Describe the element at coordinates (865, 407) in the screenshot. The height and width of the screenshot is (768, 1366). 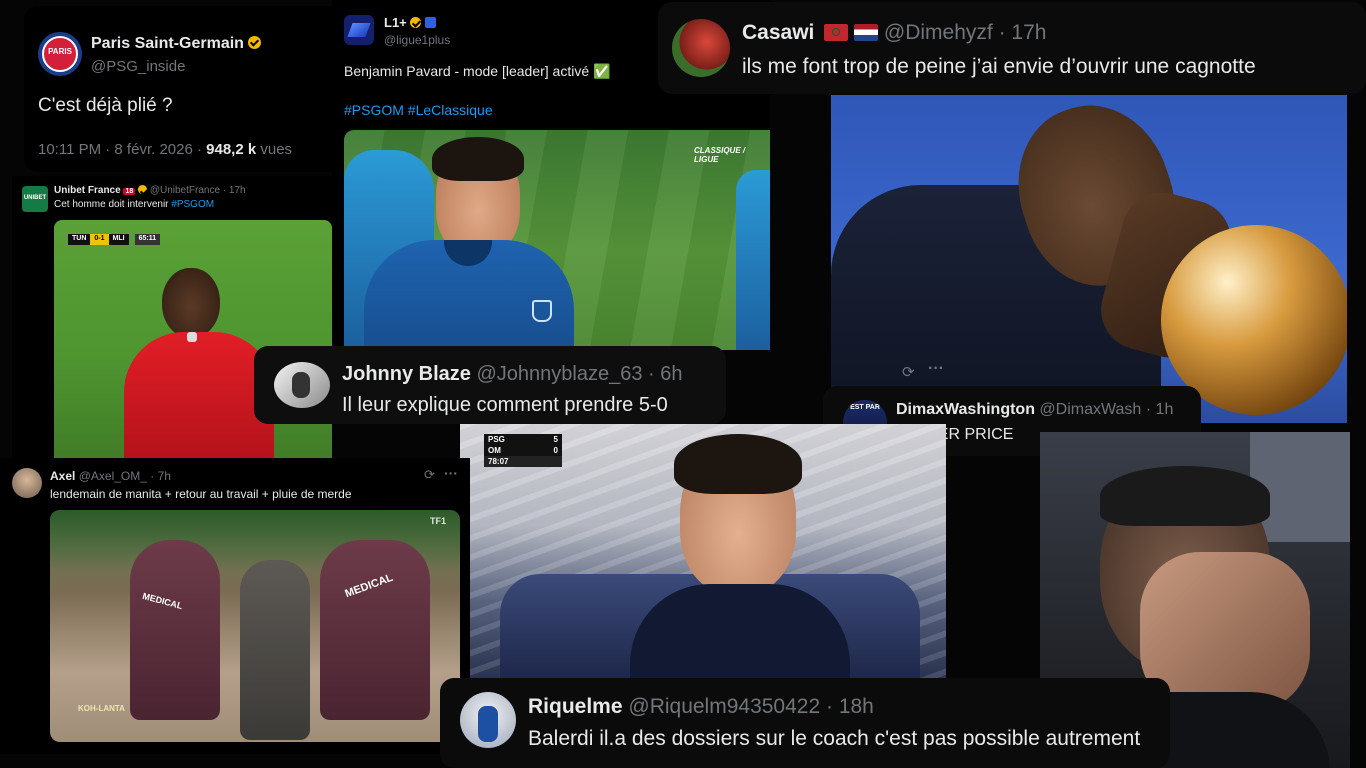
I see `dimax-avatar-text: EST PAR` at that location.